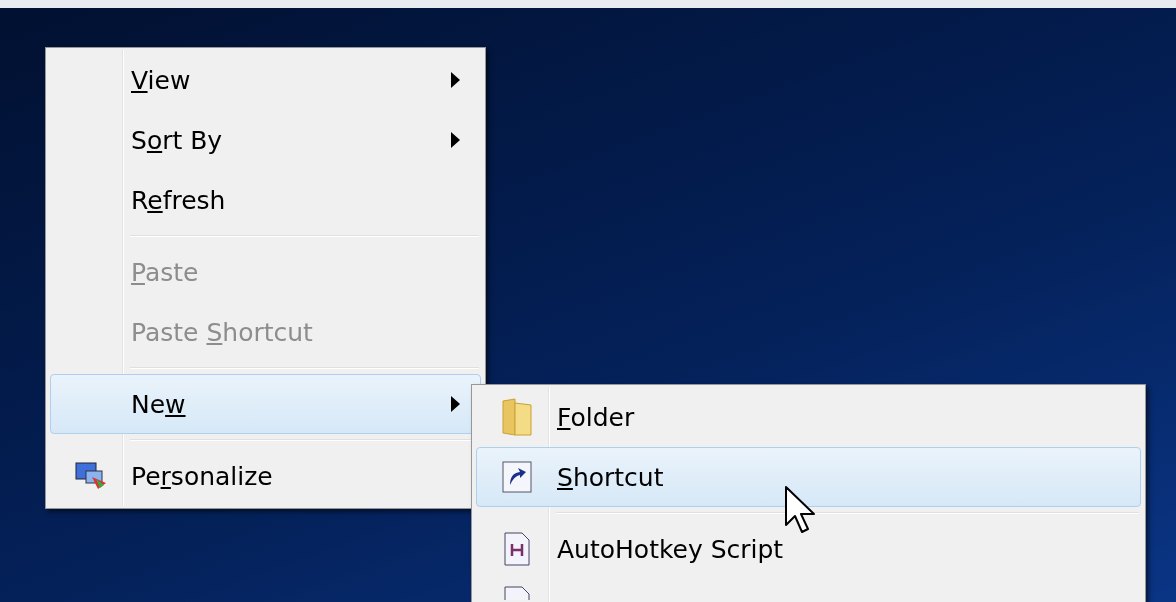 This screenshot has height=602, width=1176. What do you see at coordinates (177, 140) in the screenshot?
I see `menu-item-label: Sort By` at bounding box center [177, 140].